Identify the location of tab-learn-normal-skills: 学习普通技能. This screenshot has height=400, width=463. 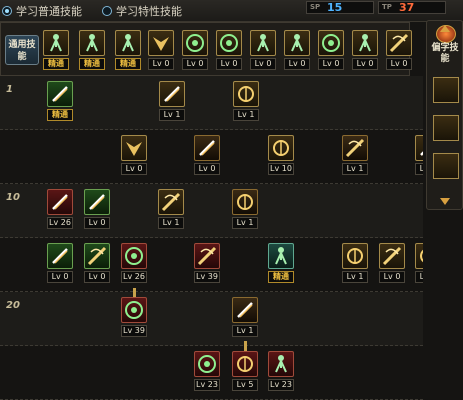
(42, 11).